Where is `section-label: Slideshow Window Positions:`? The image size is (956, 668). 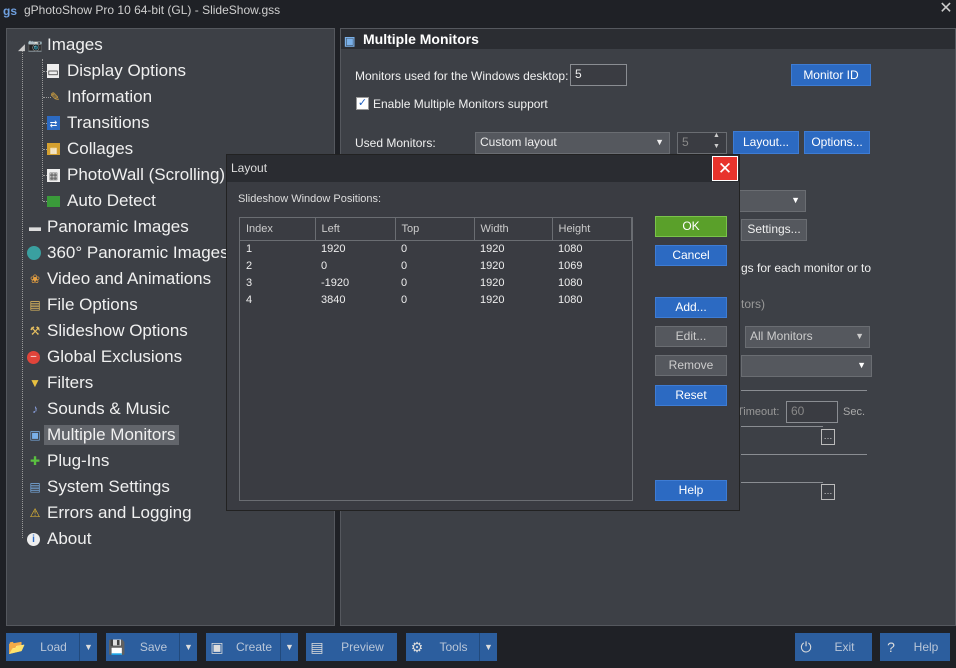
section-label: Slideshow Window Positions: is located at coordinates (310, 199).